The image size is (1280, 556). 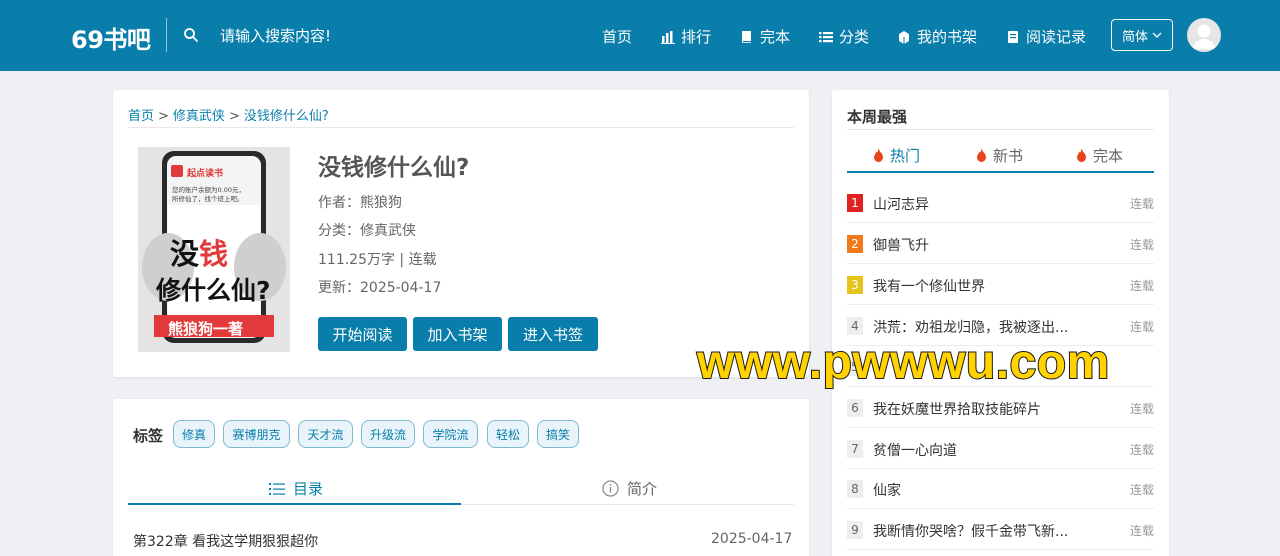 What do you see at coordinates (339, 231) in the screenshot?
I see `category-label: 分类：` at bounding box center [339, 231].